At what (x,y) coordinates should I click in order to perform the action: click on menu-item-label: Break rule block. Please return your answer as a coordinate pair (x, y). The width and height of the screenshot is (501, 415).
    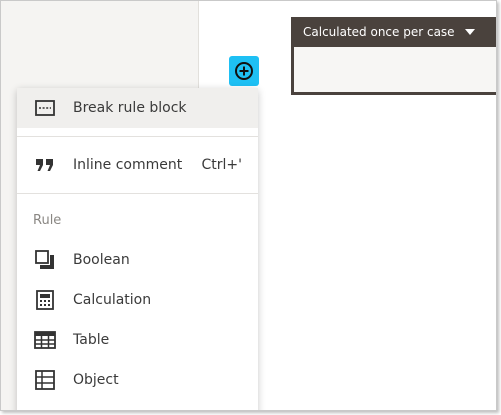
    Looking at the image, I should click on (130, 108).